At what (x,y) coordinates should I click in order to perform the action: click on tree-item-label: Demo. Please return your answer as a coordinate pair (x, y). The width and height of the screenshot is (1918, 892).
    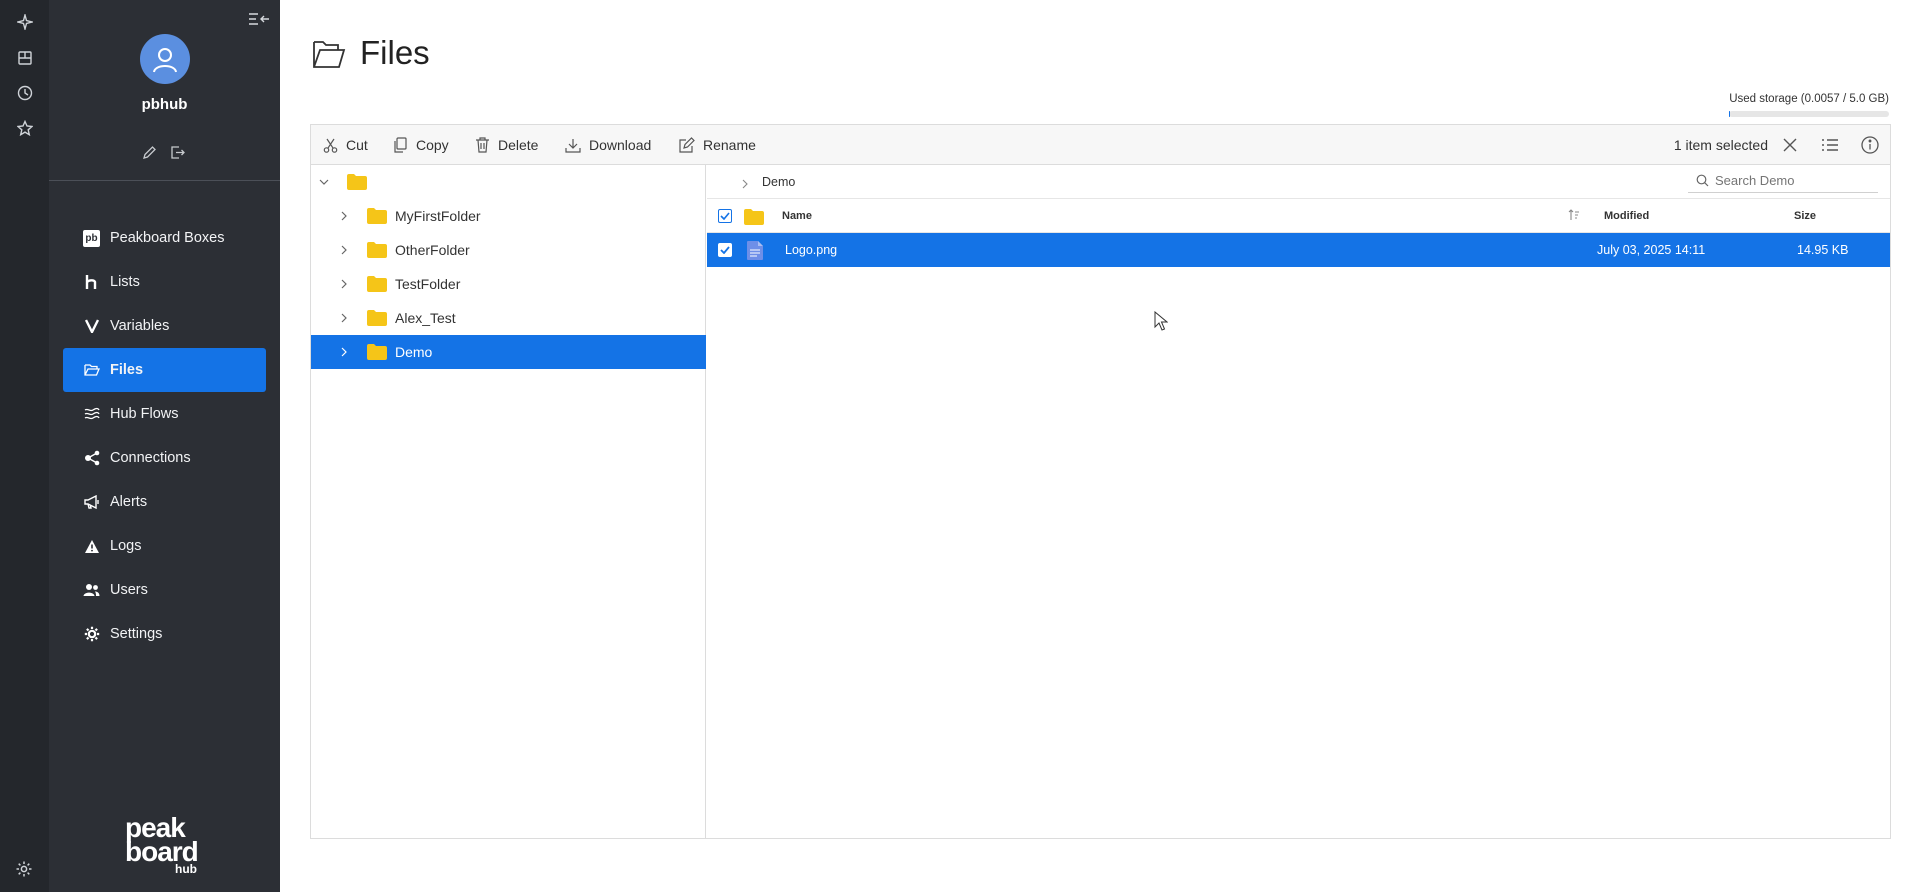
    Looking at the image, I should click on (414, 352).